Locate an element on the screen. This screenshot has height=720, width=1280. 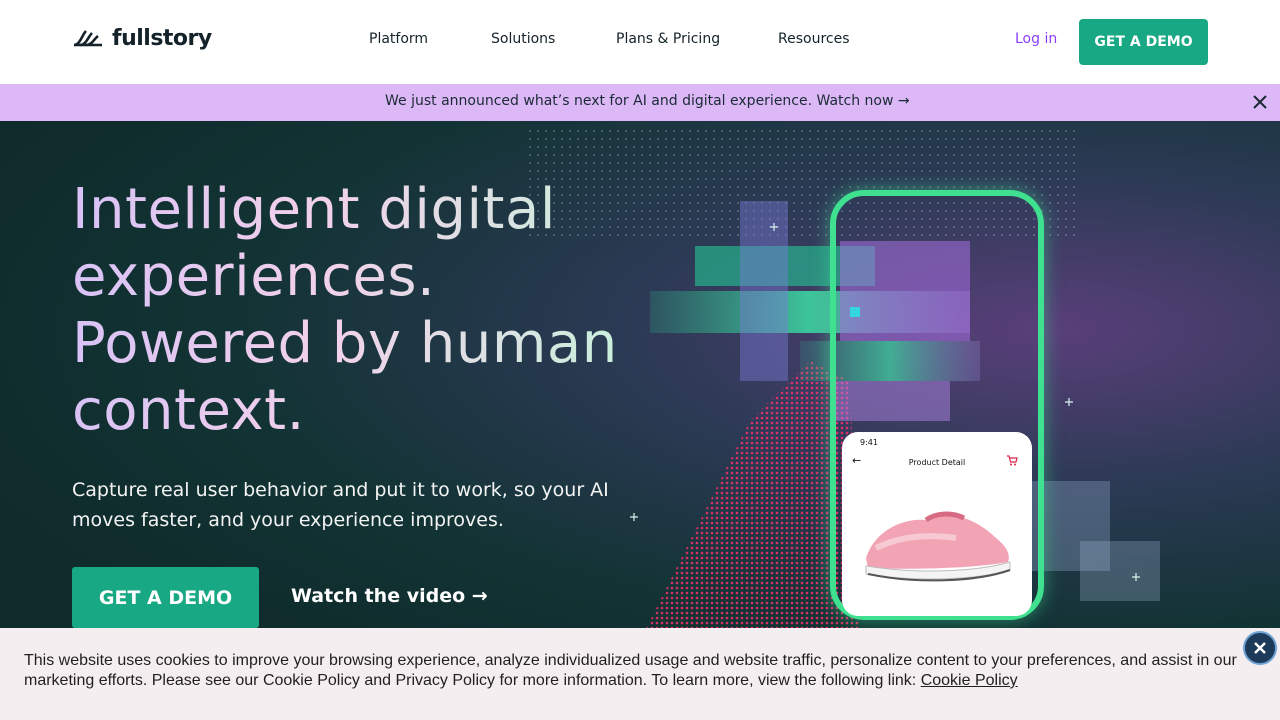
sneaker-image is located at coordinates (938, 546).